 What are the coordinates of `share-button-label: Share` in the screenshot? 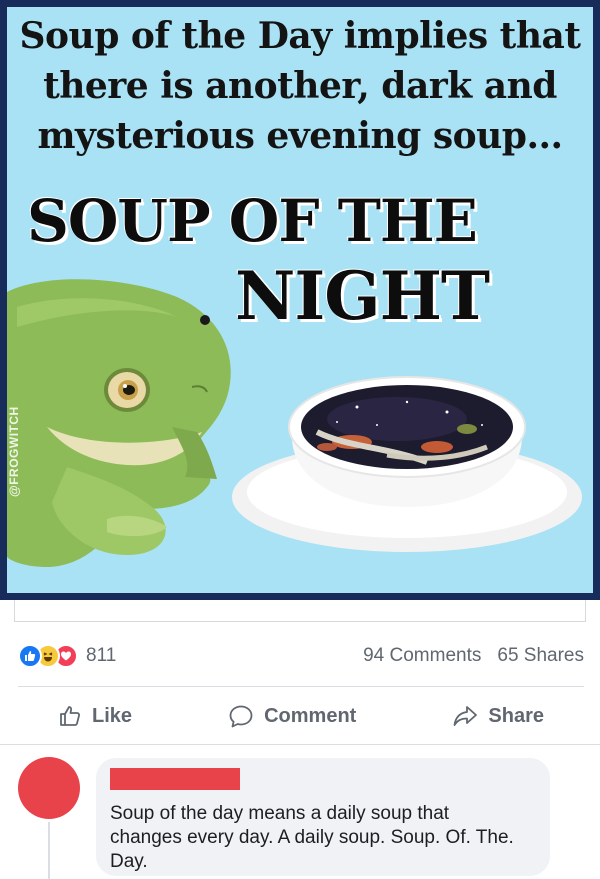 It's located at (516, 715).